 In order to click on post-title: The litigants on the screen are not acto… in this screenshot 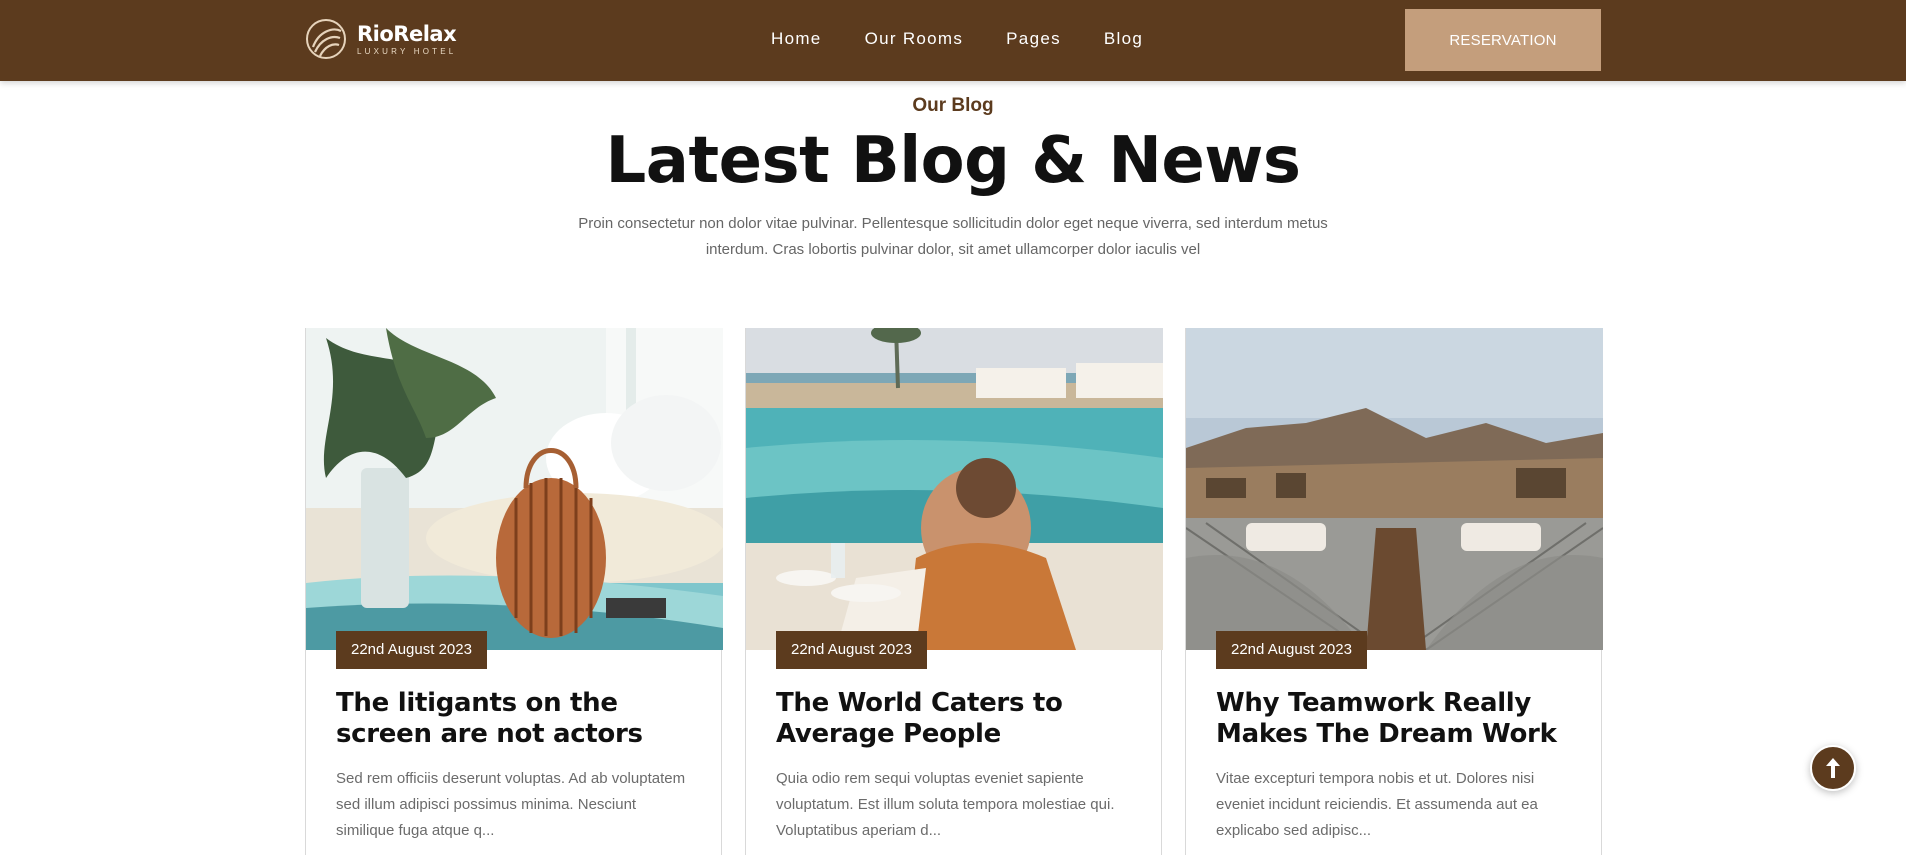, I will do `click(516, 719)`.